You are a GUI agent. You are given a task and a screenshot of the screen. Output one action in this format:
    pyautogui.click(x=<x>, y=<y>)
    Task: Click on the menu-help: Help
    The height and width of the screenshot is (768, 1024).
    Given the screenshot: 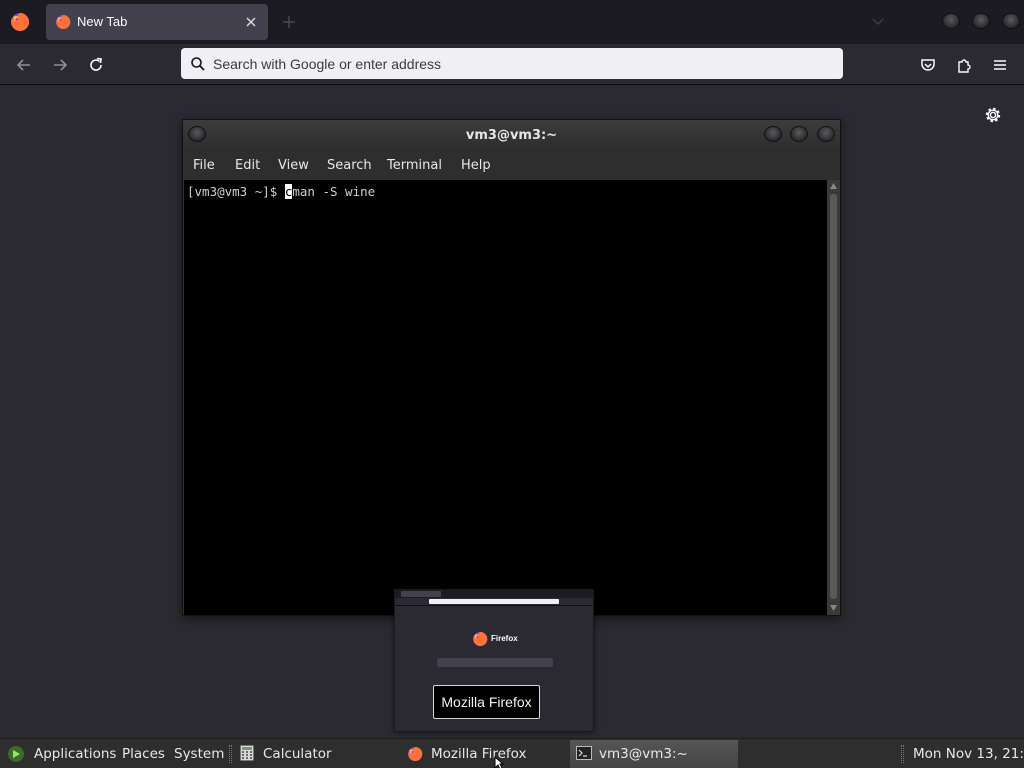 What is the action you would take?
    pyautogui.click(x=476, y=165)
    